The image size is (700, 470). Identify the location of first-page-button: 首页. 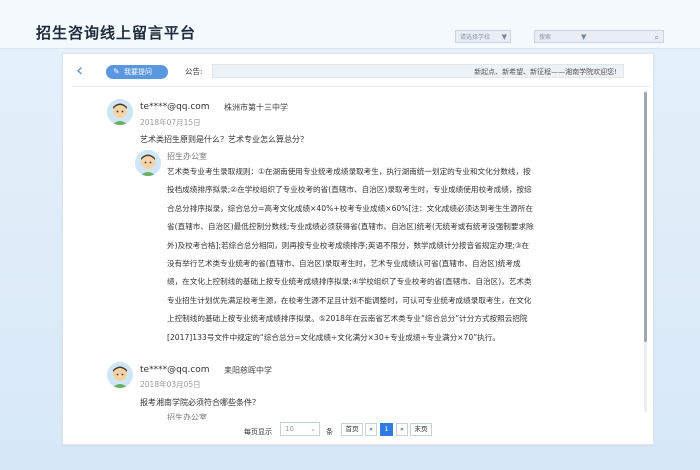
(352, 429).